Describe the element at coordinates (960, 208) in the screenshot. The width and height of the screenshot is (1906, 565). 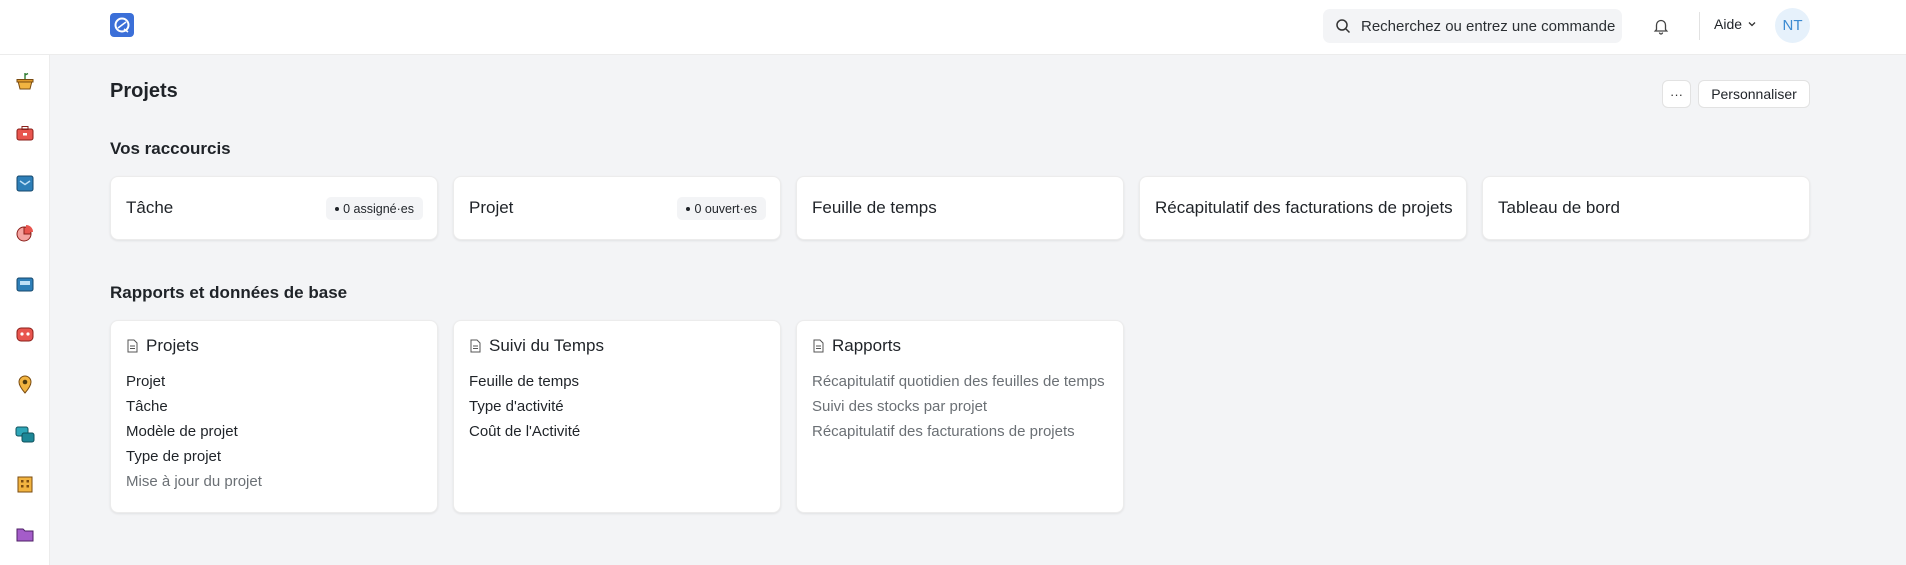
I see `shortcut-card-timesheet: Feuille de temps` at that location.